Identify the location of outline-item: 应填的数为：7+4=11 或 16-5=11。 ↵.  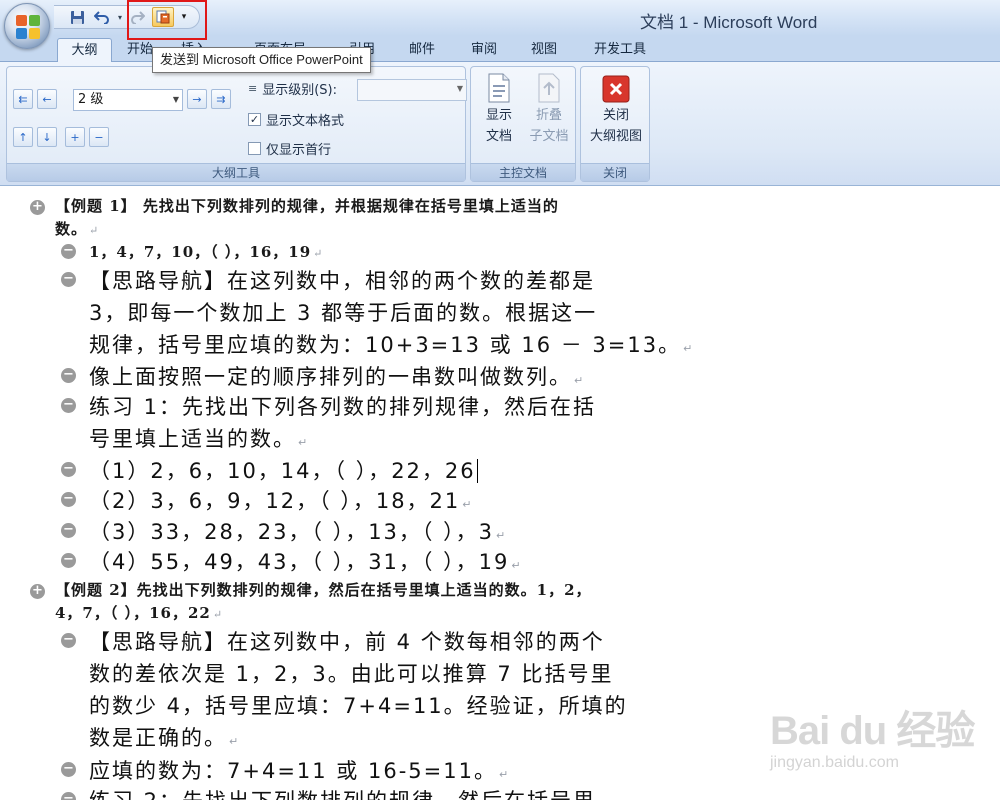
(299, 770).